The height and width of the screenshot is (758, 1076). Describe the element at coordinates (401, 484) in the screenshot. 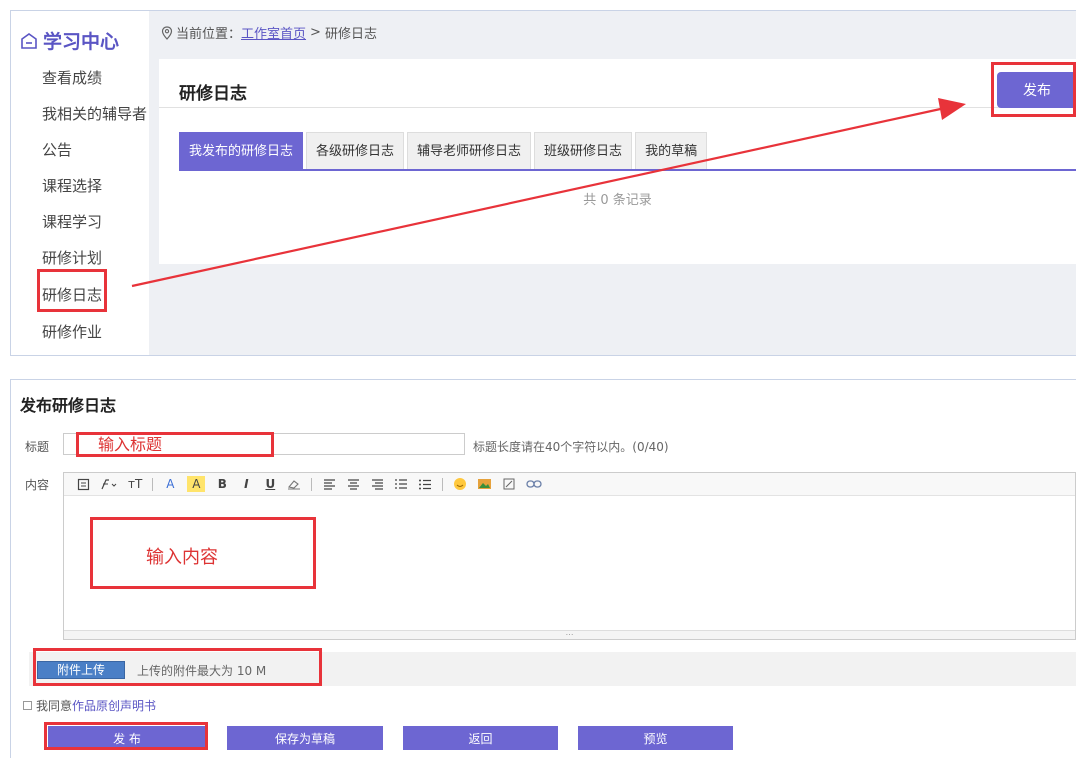

I see `ordered-list-icon` at that location.